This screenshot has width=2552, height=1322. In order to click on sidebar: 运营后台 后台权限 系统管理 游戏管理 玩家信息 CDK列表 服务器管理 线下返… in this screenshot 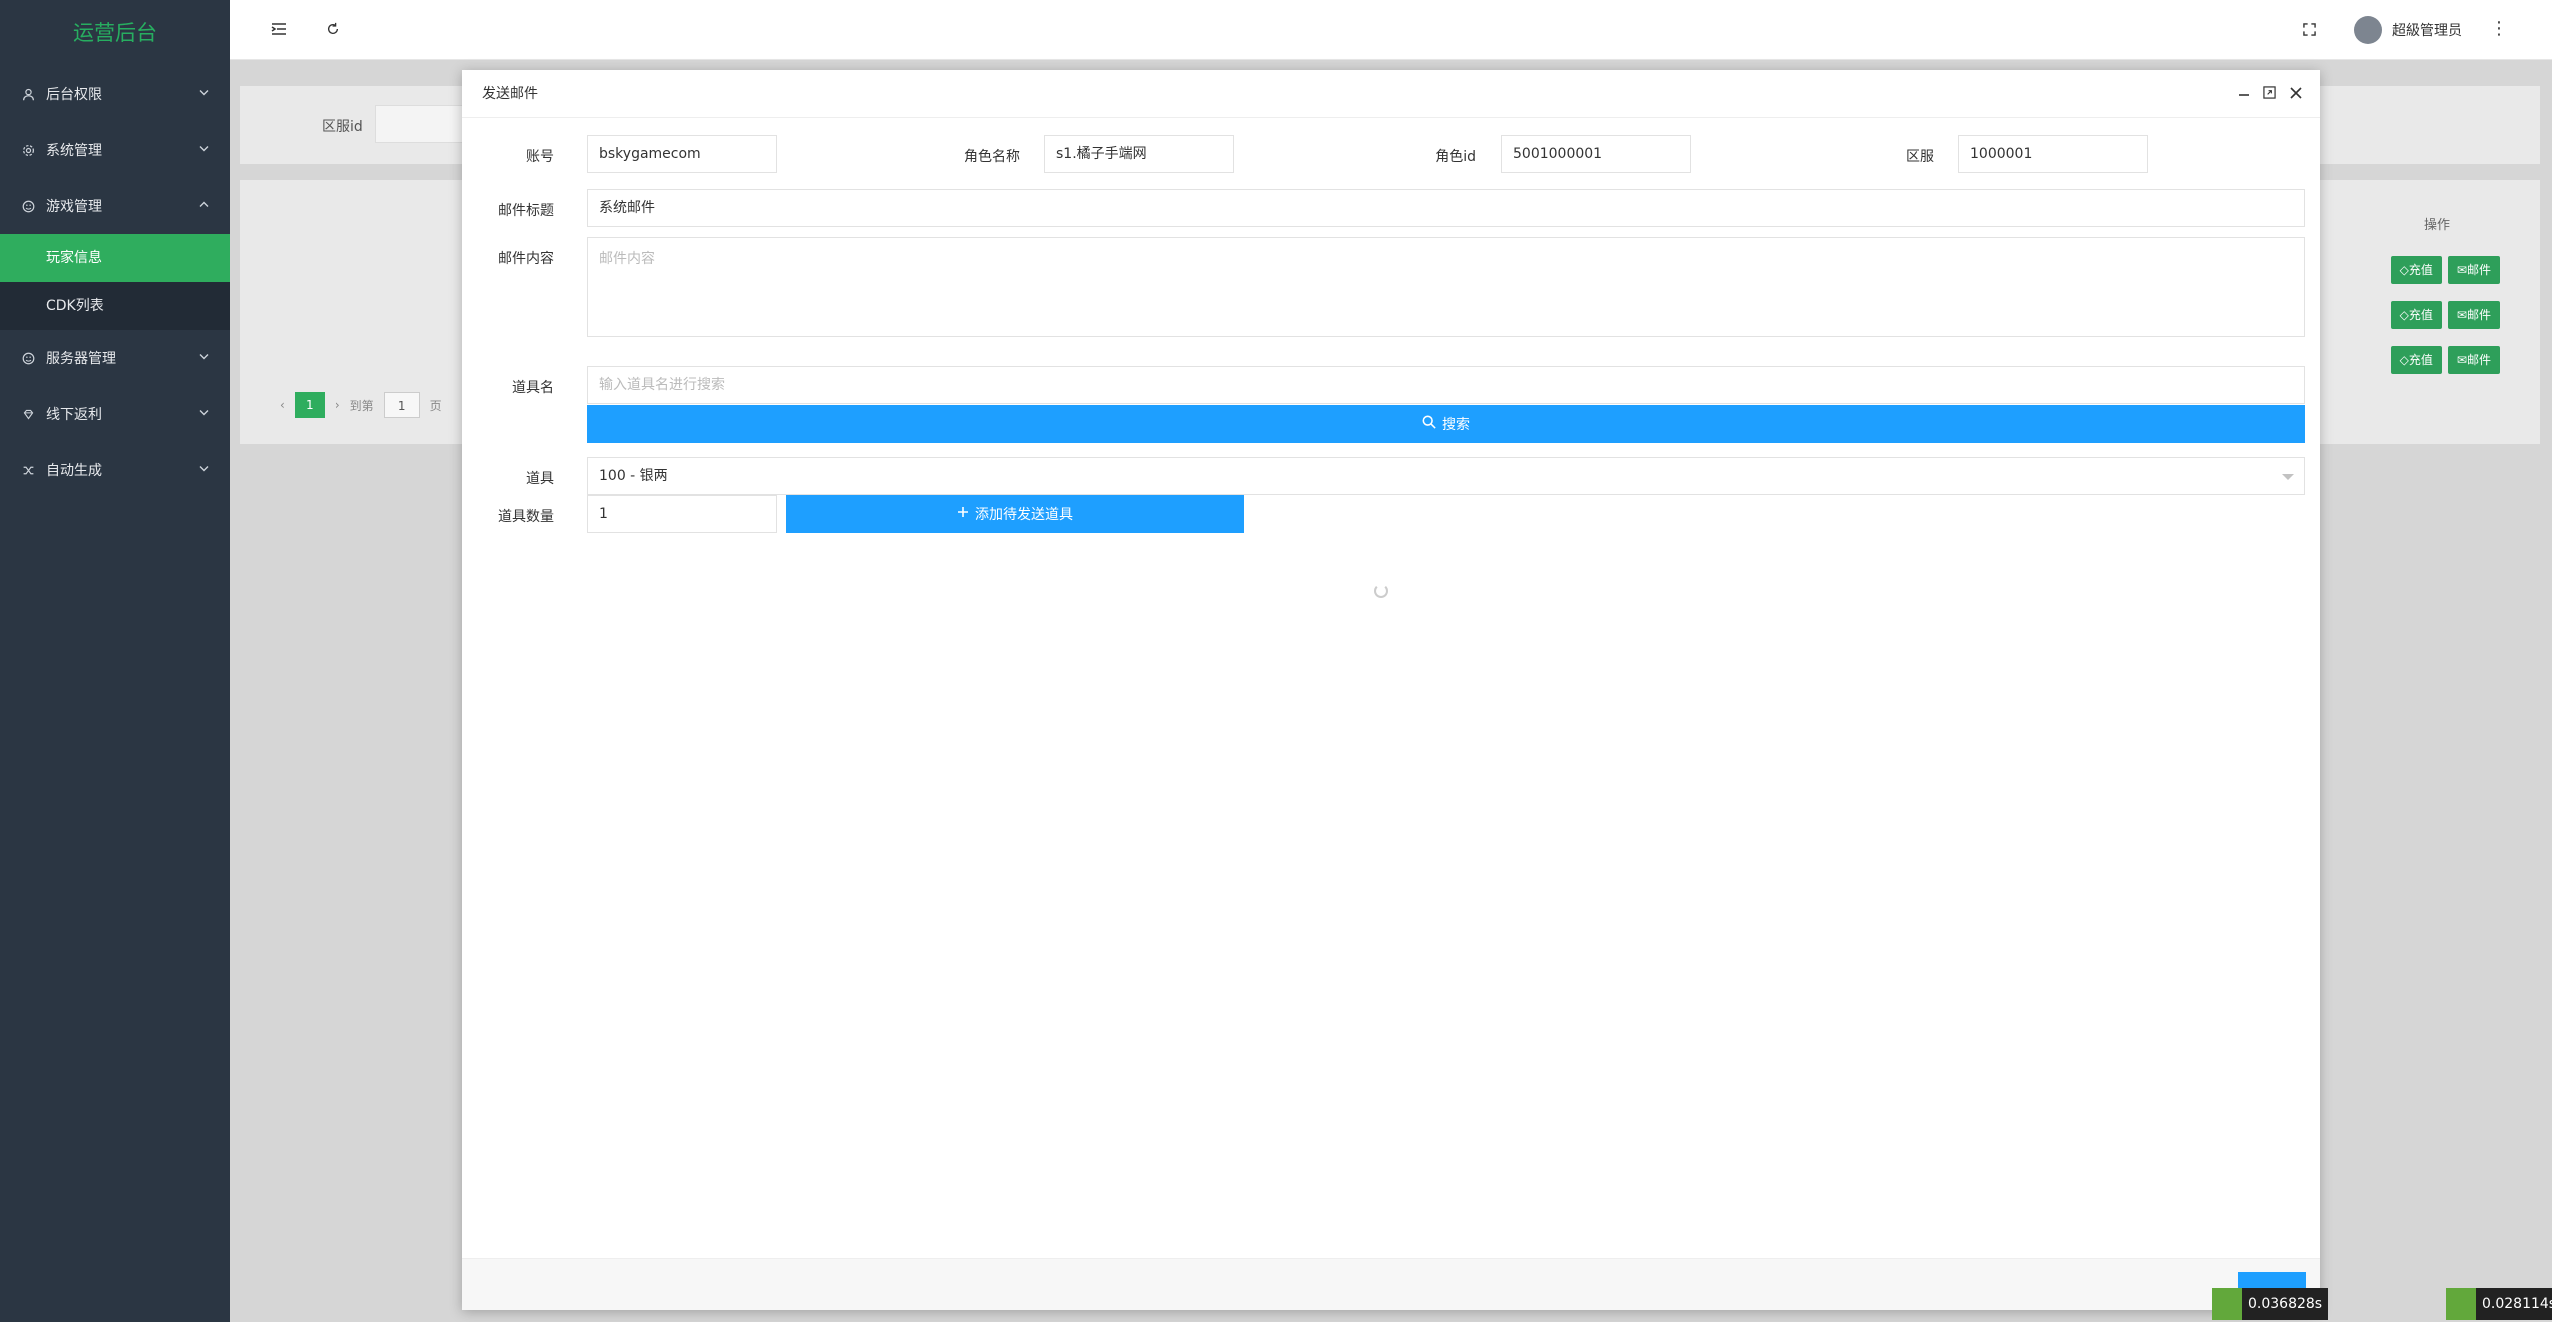, I will do `click(115, 661)`.